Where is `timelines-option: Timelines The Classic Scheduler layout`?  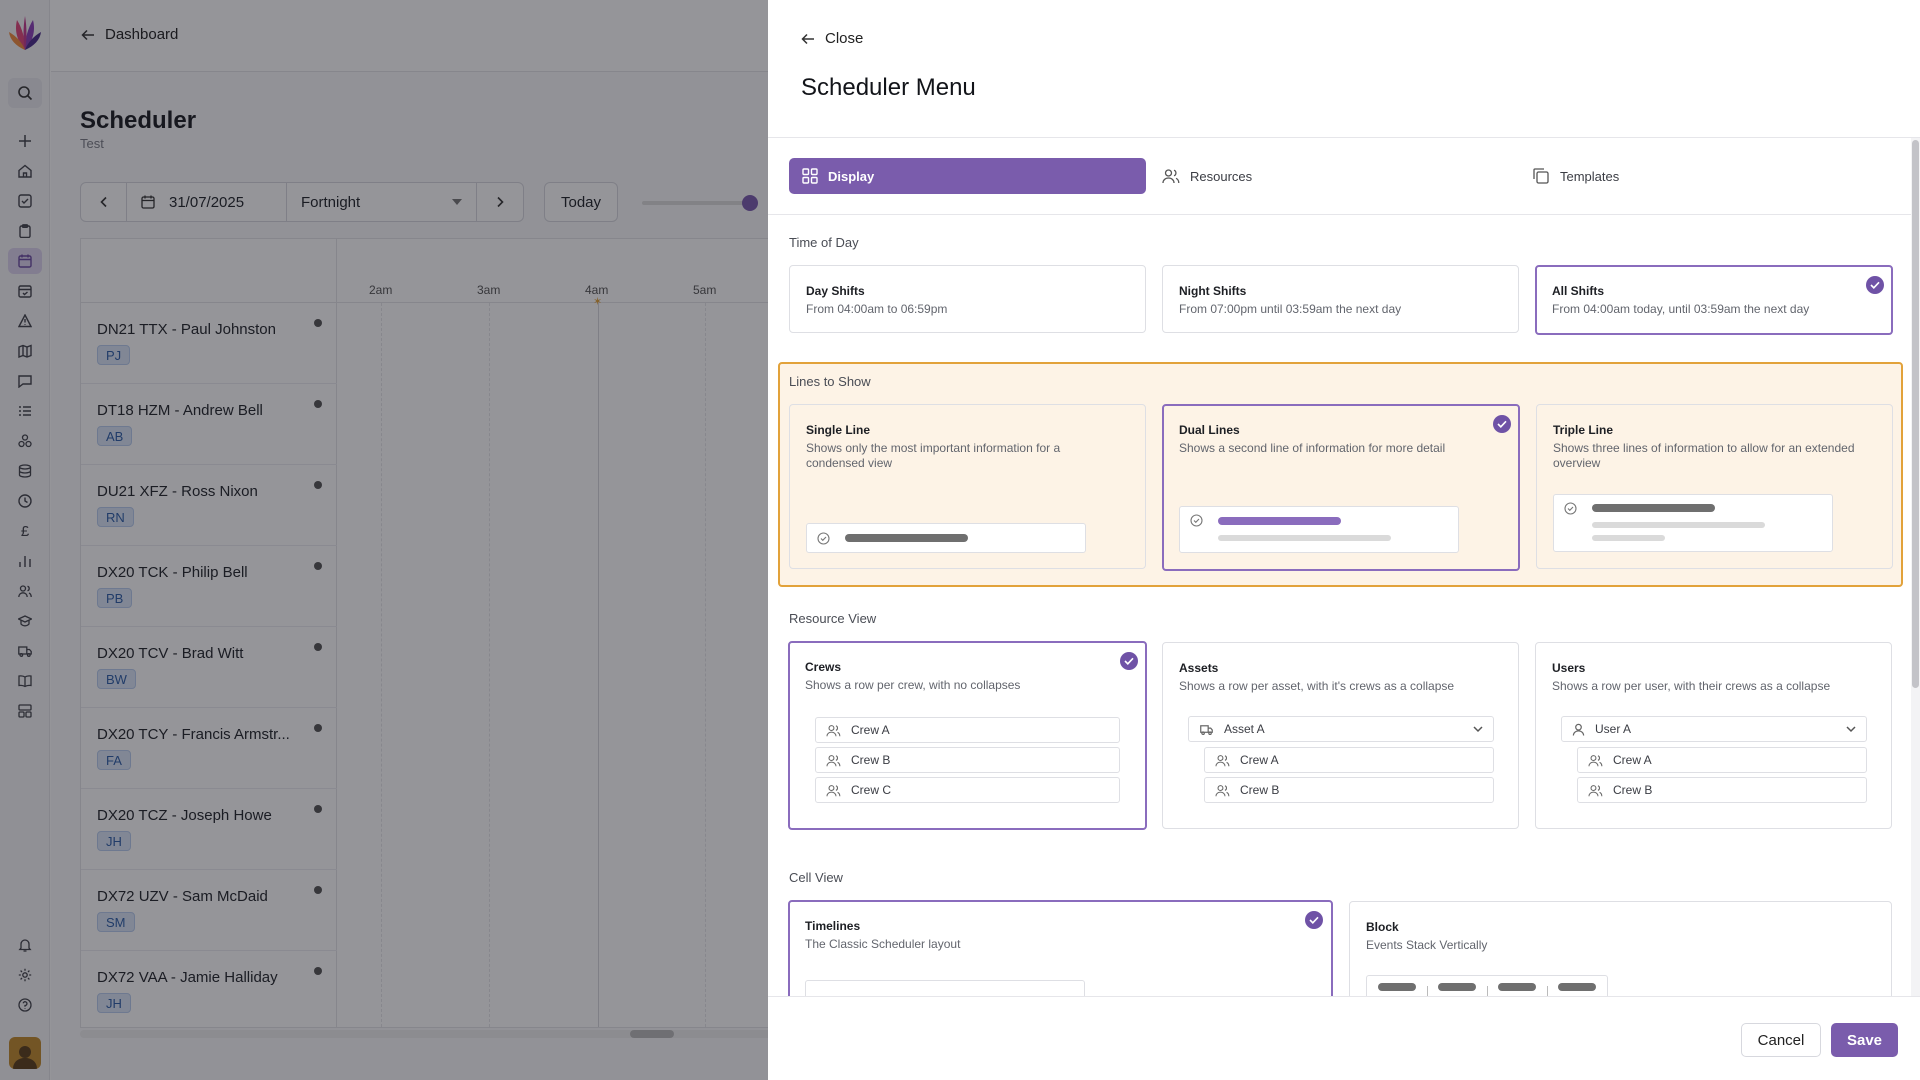
timelines-option: Timelines The Classic Scheduler layout is located at coordinates (1060, 948).